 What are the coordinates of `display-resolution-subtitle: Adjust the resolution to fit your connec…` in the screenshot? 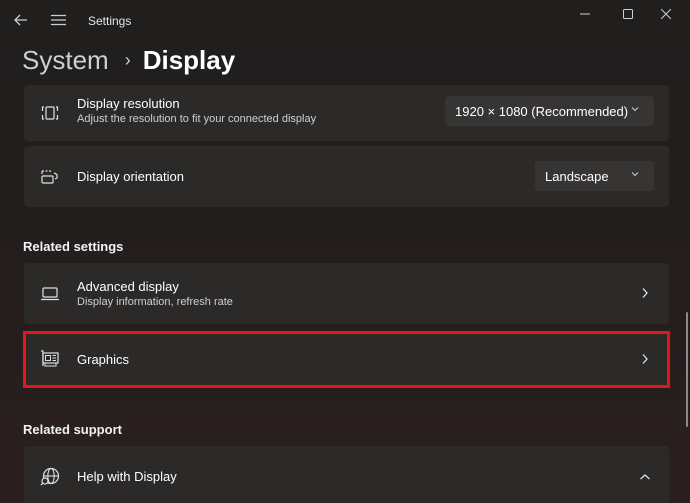 It's located at (197, 119).